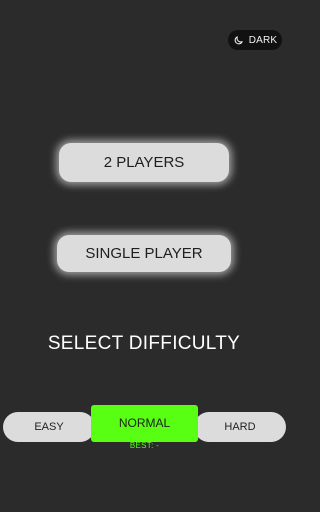 This screenshot has width=320, height=512. What do you see at coordinates (144, 343) in the screenshot?
I see `select-difficulty-title: SELECT DIFFICULTY` at bounding box center [144, 343].